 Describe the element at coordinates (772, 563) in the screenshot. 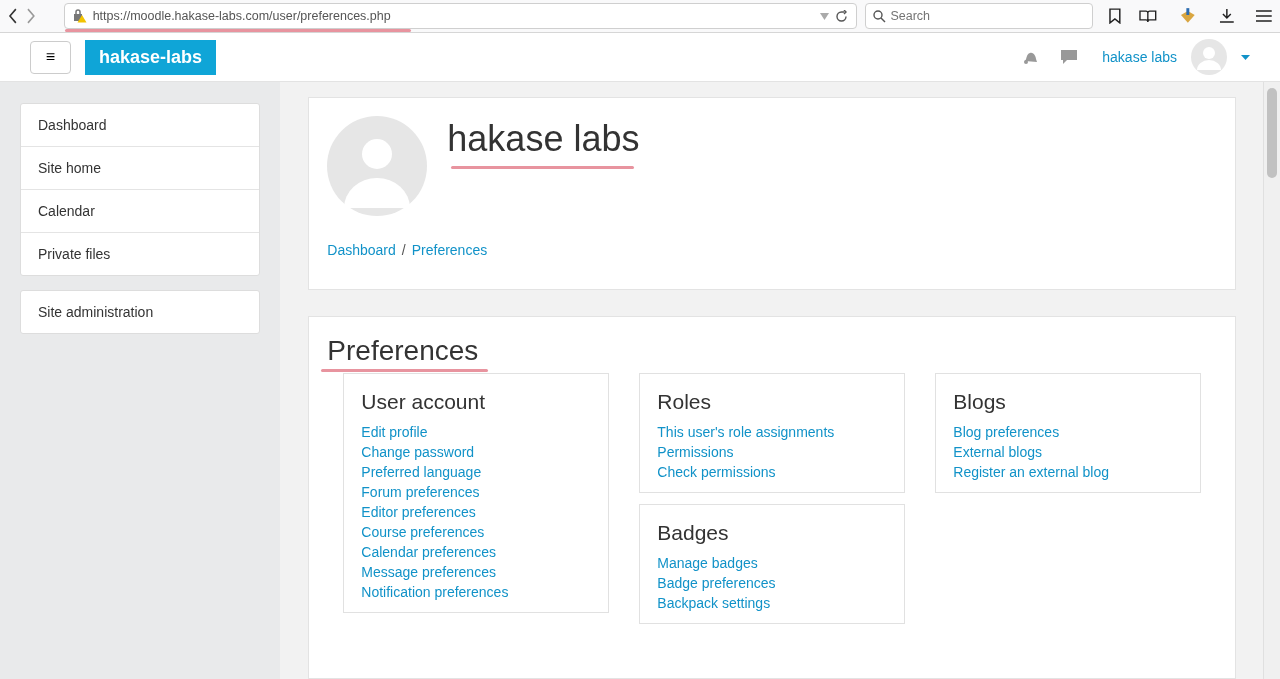

I see `preference-link: Manage badges` at that location.